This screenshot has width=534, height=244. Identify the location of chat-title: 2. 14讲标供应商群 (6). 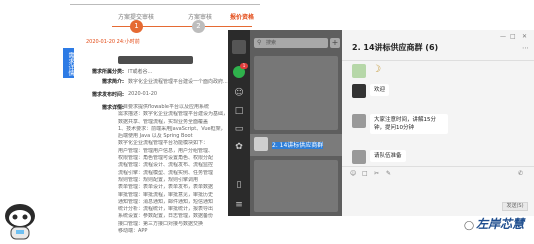
(395, 47).